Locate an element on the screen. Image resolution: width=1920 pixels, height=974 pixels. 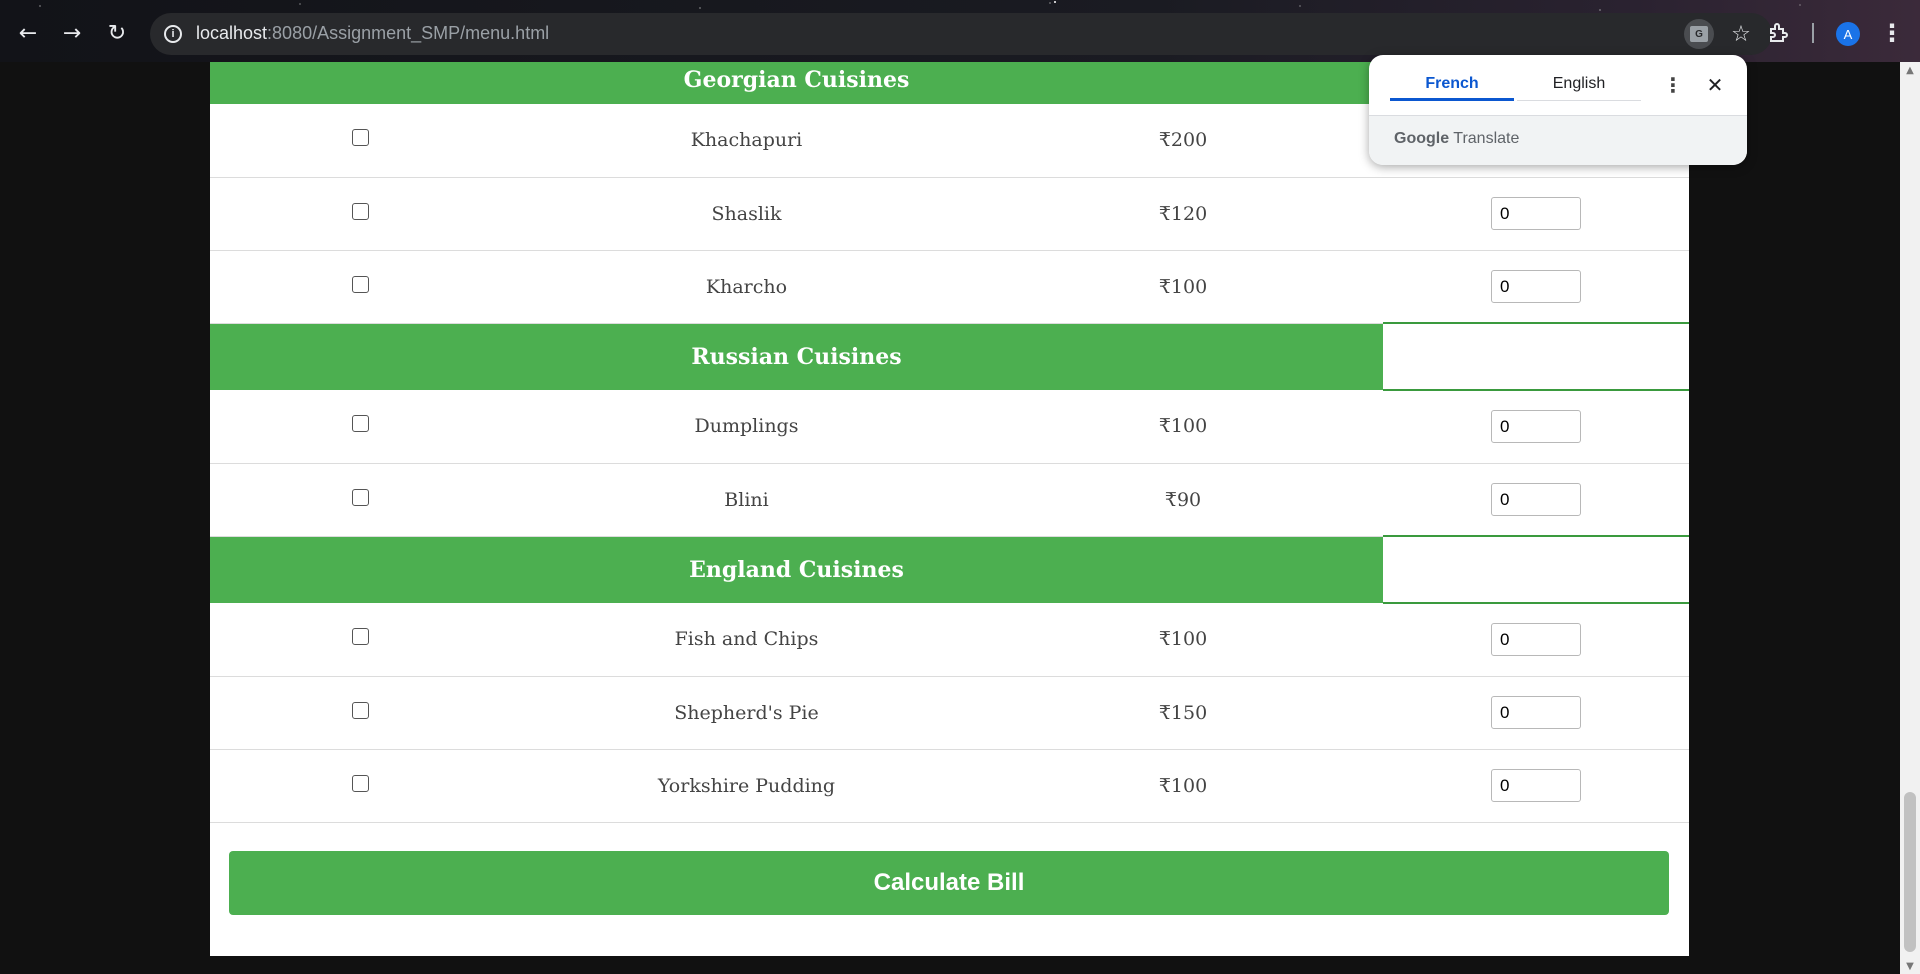
toolbar-divider is located at coordinates (1813, 33).